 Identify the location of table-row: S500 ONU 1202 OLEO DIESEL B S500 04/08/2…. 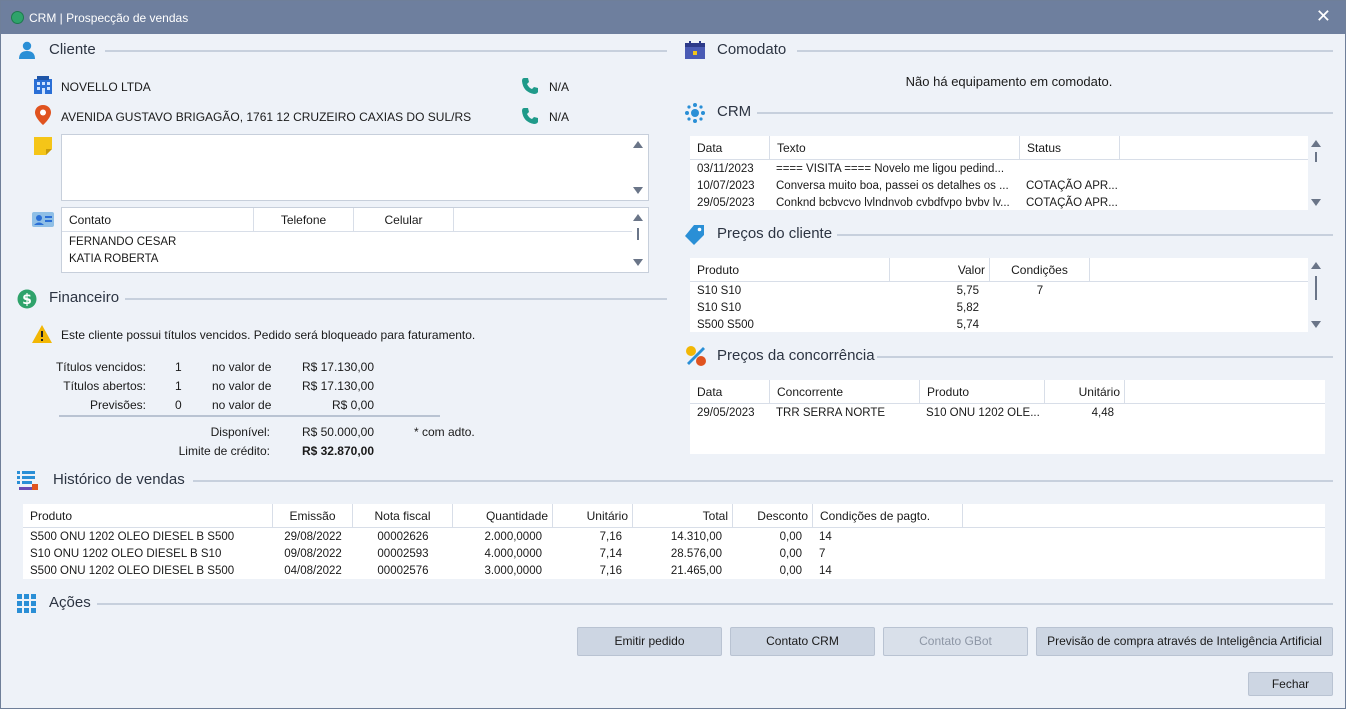
(674, 571).